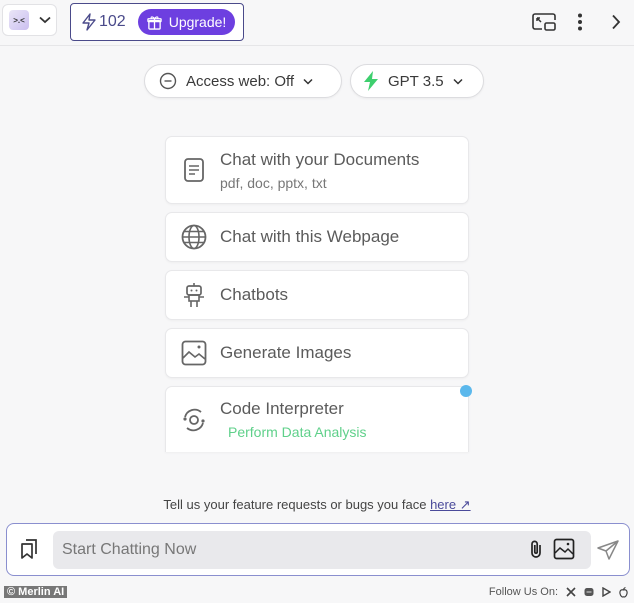  I want to click on notification-dot, so click(466, 391).